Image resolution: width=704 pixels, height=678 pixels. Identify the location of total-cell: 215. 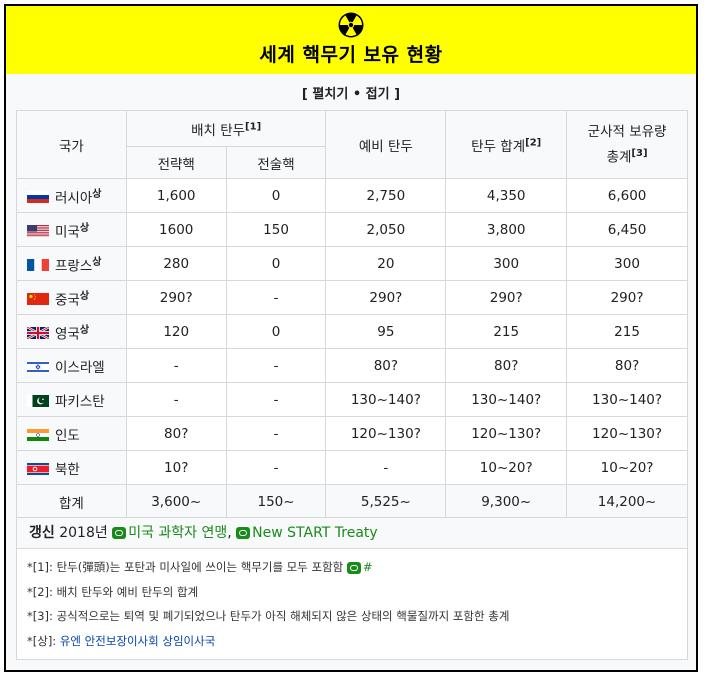
(506, 331).